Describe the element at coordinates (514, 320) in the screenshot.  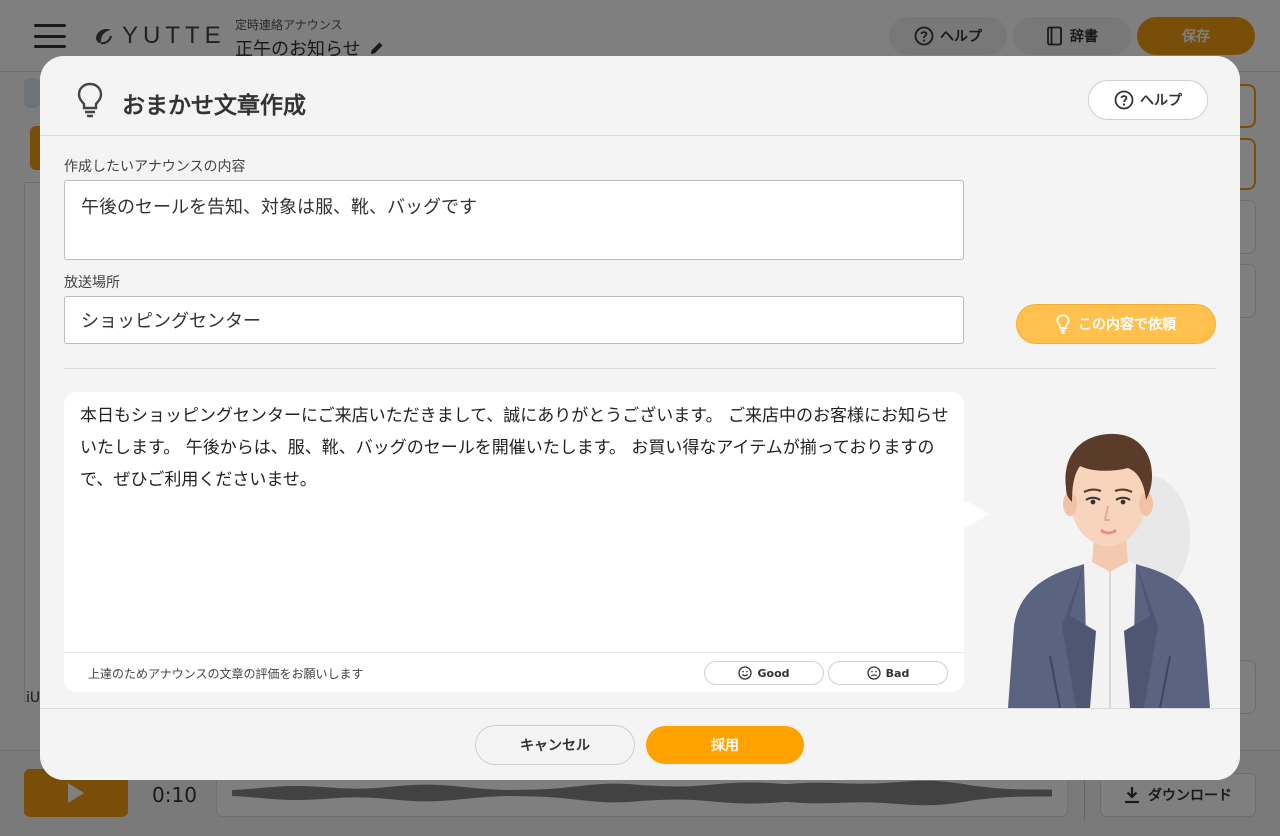
I see `broadcast-location-input` at that location.